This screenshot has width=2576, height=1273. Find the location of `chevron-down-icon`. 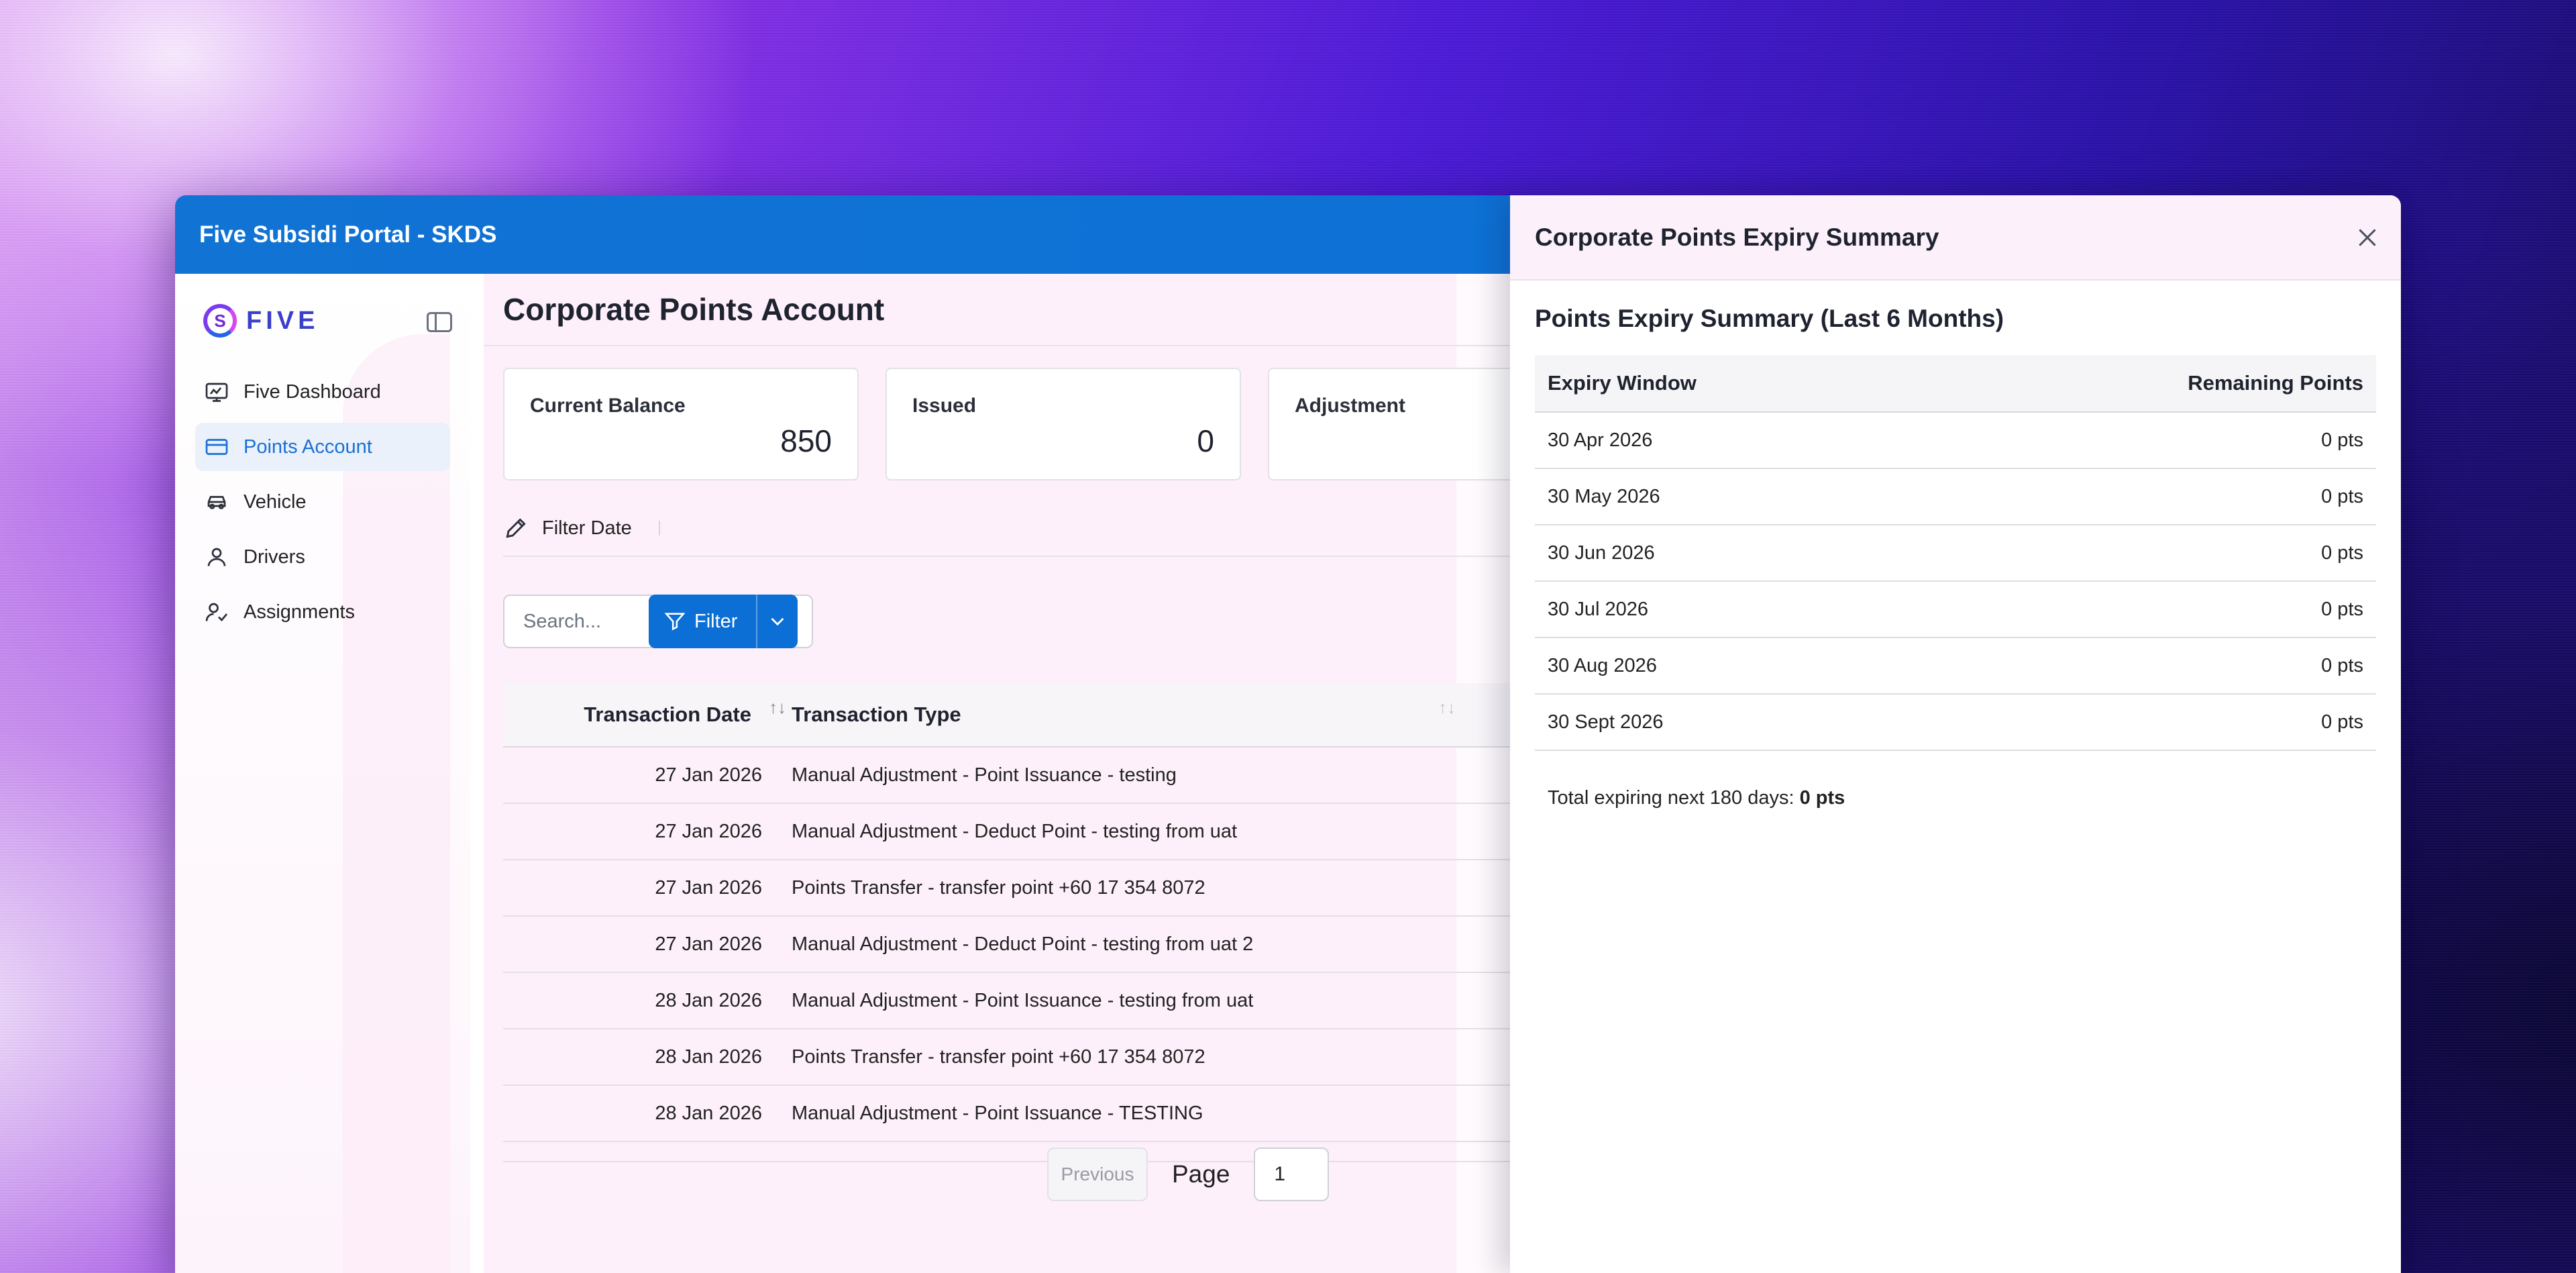

chevron-down-icon is located at coordinates (777, 621).